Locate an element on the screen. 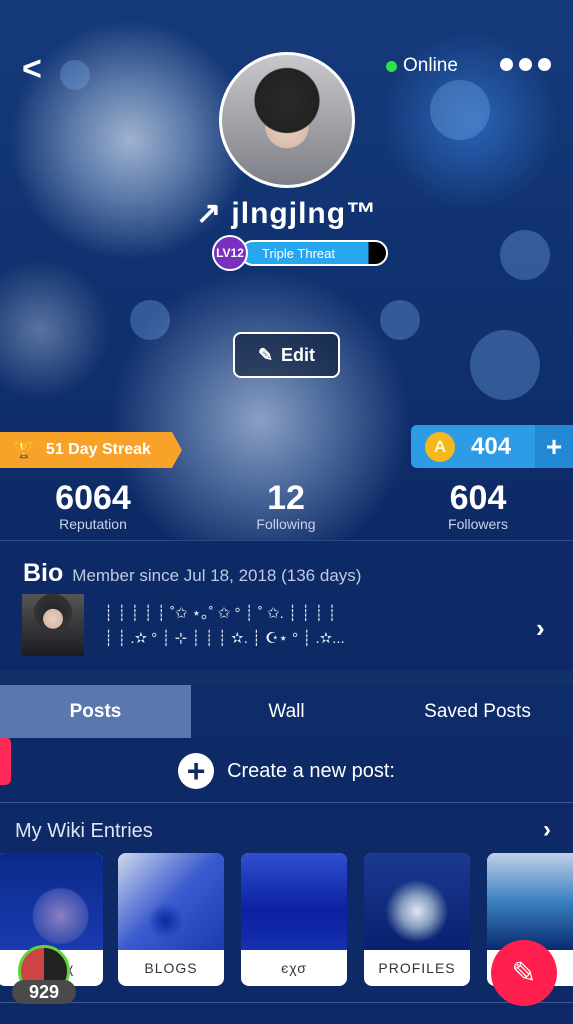 The height and width of the screenshot is (1024, 573). bio-image is located at coordinates (53, 625).